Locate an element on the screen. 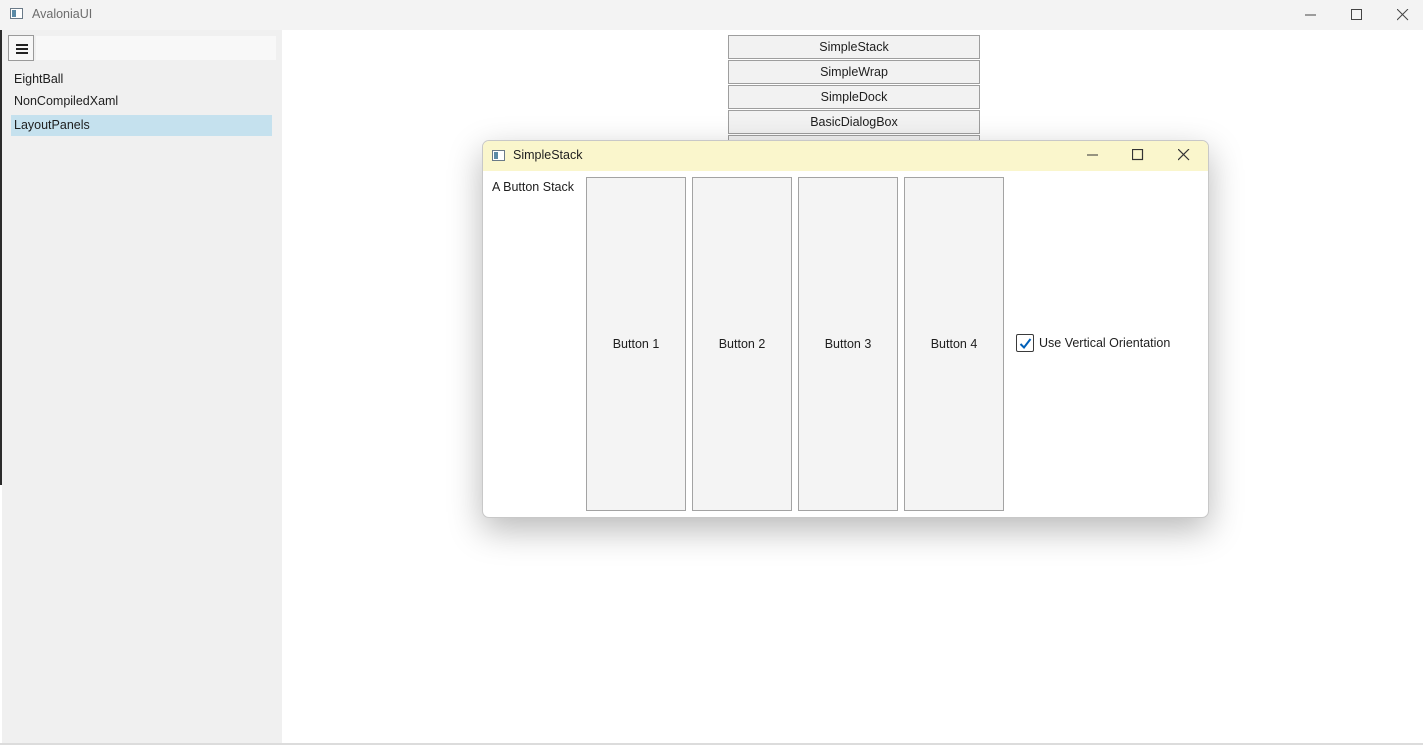 The height and width of the screenshot is (745, 1423). vertical-orientation-checkbox is located at coordinates (1025, 343).